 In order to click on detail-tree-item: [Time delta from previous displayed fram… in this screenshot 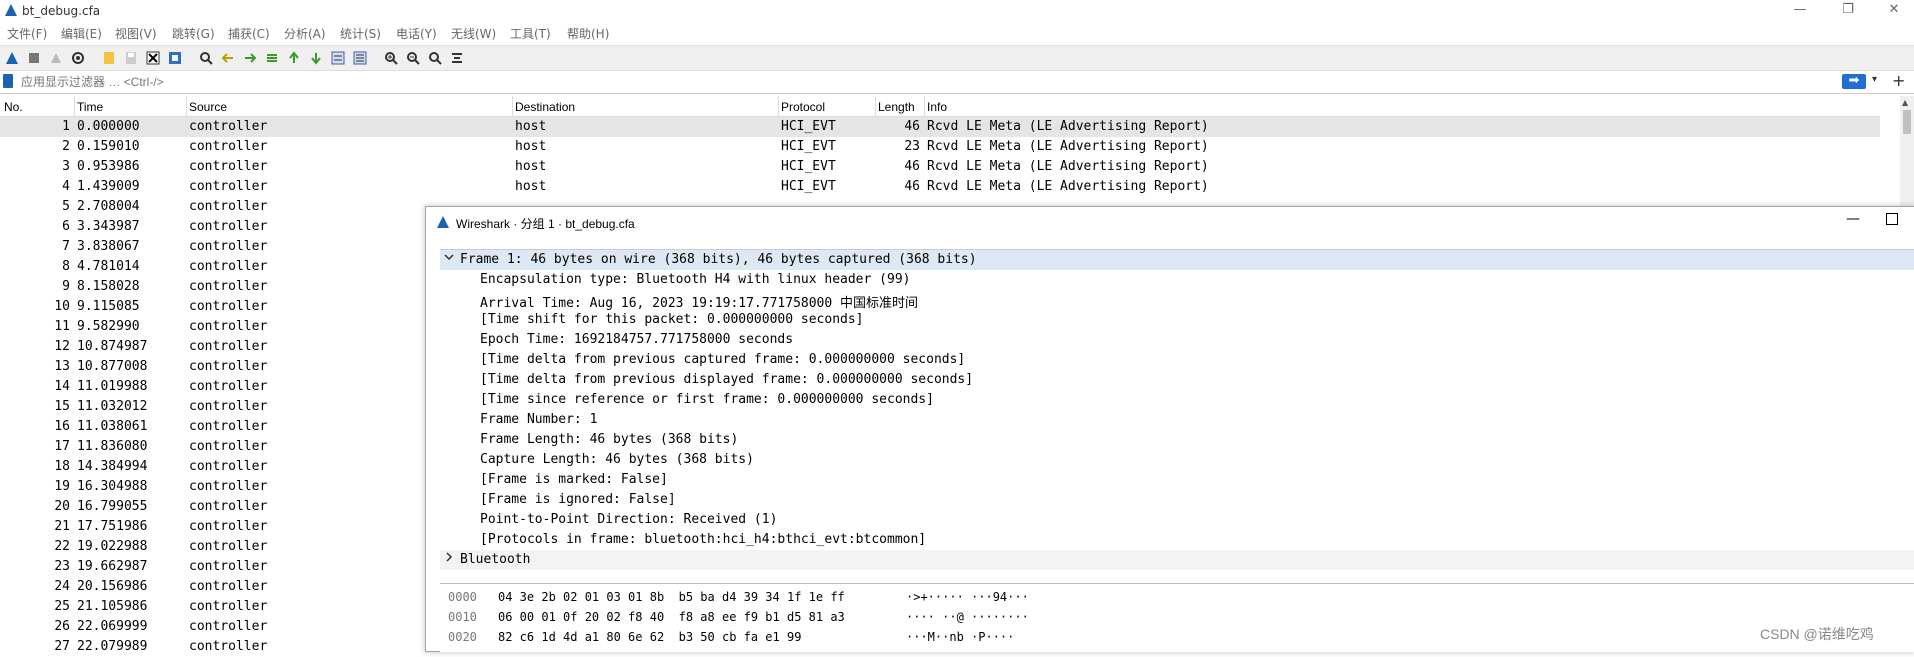, I will do `click(1177, 380)`.